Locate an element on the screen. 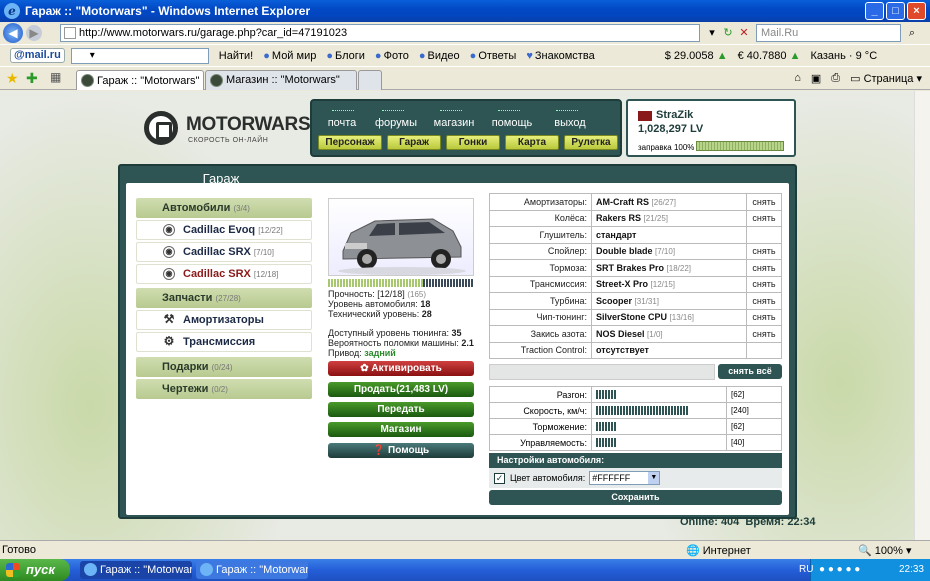 The width and height of the screenshot is (930, 581). part-label: Турбина: is located at coordinates (540, 301).